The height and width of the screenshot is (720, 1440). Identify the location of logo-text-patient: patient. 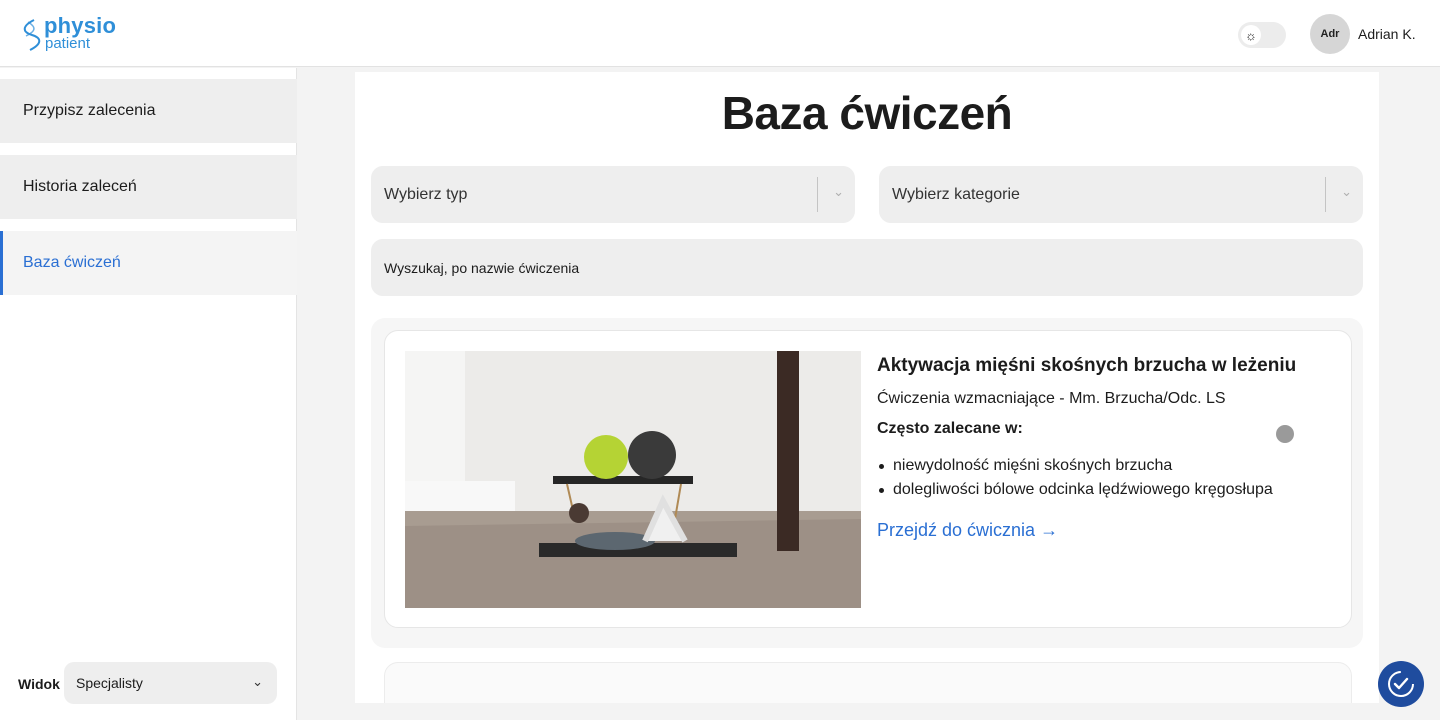
(68, 43).